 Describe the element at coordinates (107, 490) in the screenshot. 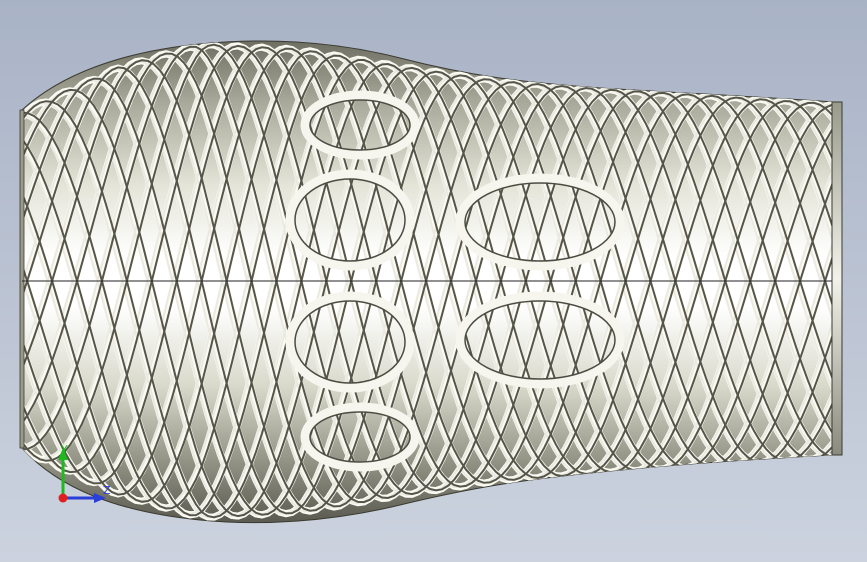

I see `z-axis-label: Z` at that location.